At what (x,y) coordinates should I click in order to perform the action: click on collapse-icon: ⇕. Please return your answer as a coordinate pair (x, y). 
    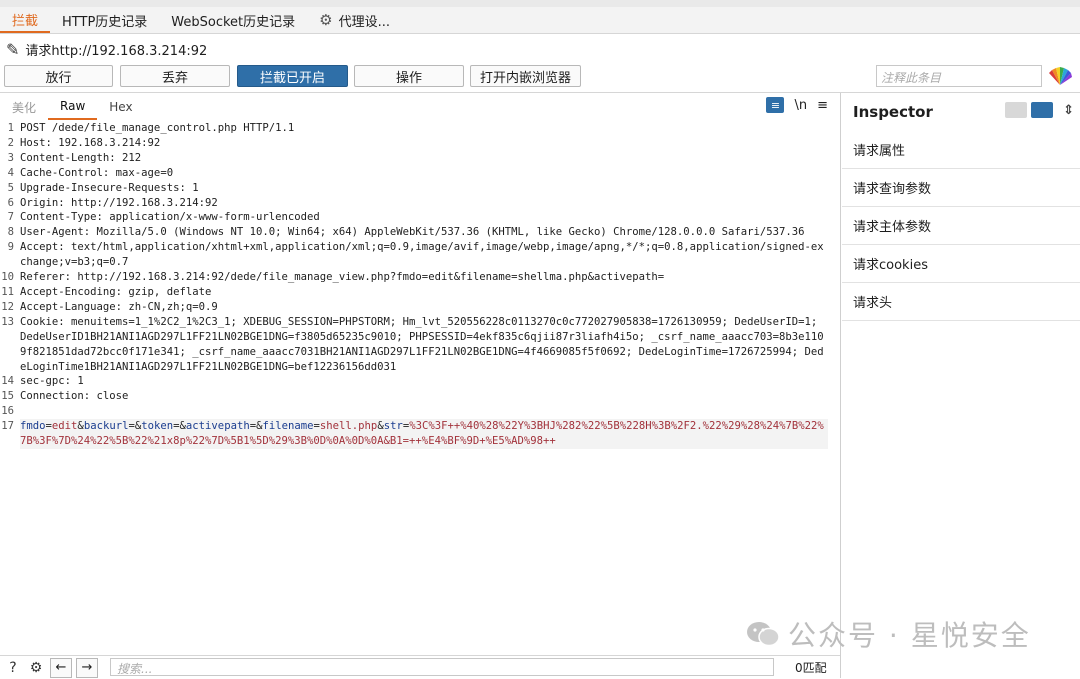
    Looking at the image, I should click on (1068, 110).